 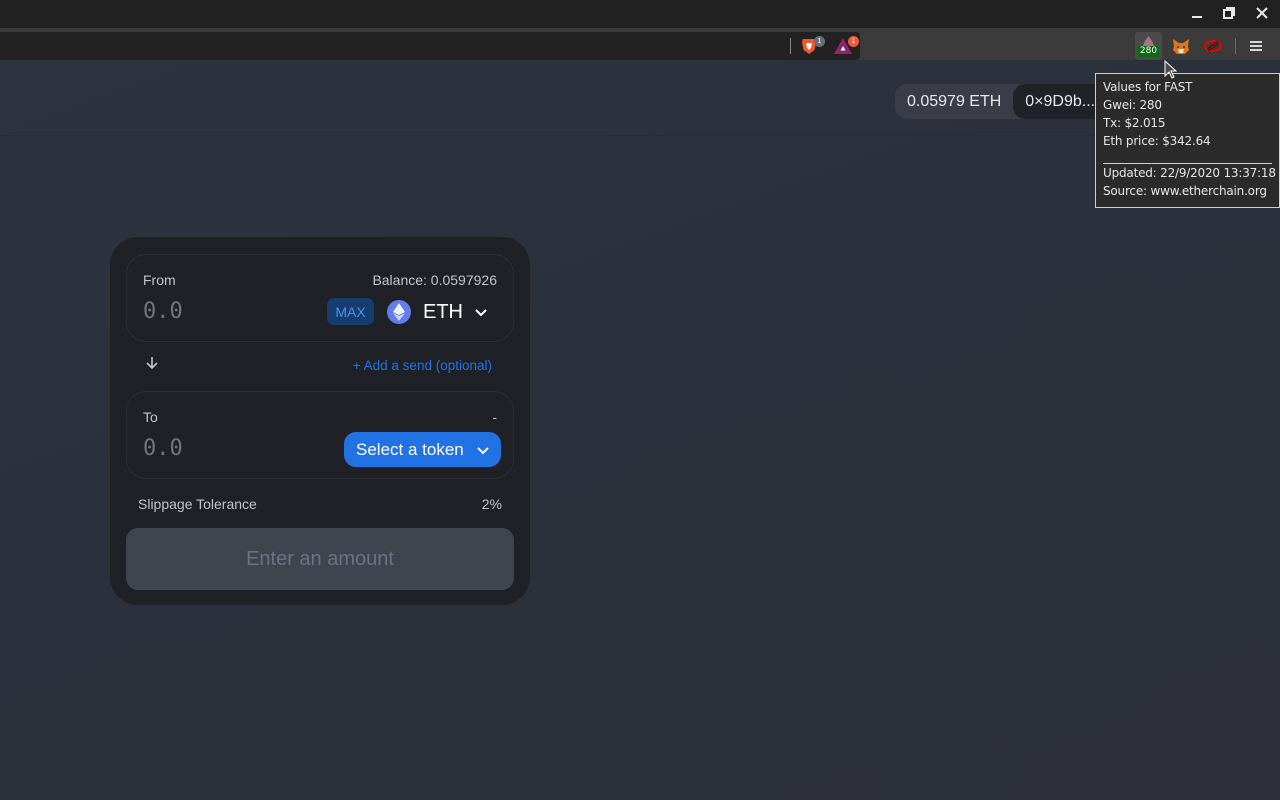 I want to click on address-bar: 1 1, so click(x=430, y=46).